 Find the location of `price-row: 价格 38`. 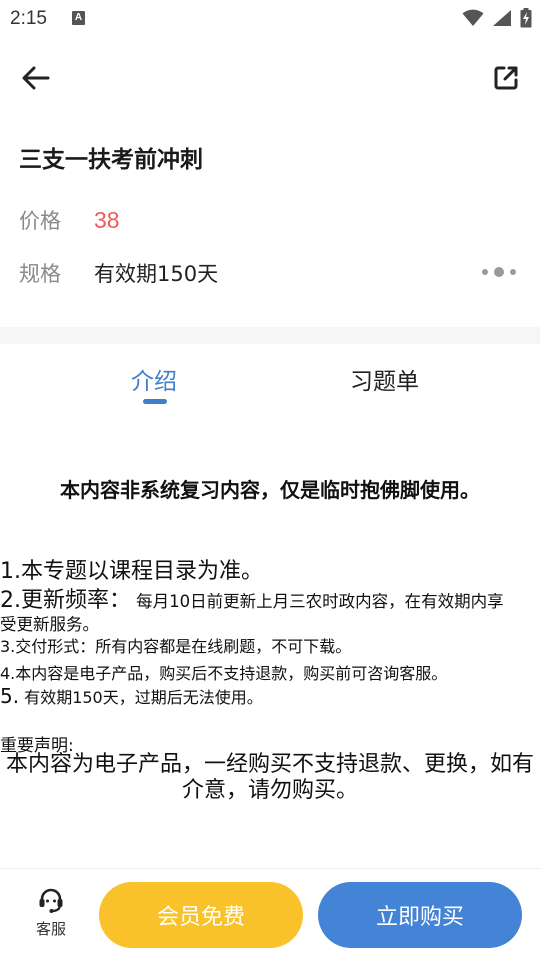

price-row: 价格 38 is located at coordinates (69, 220).